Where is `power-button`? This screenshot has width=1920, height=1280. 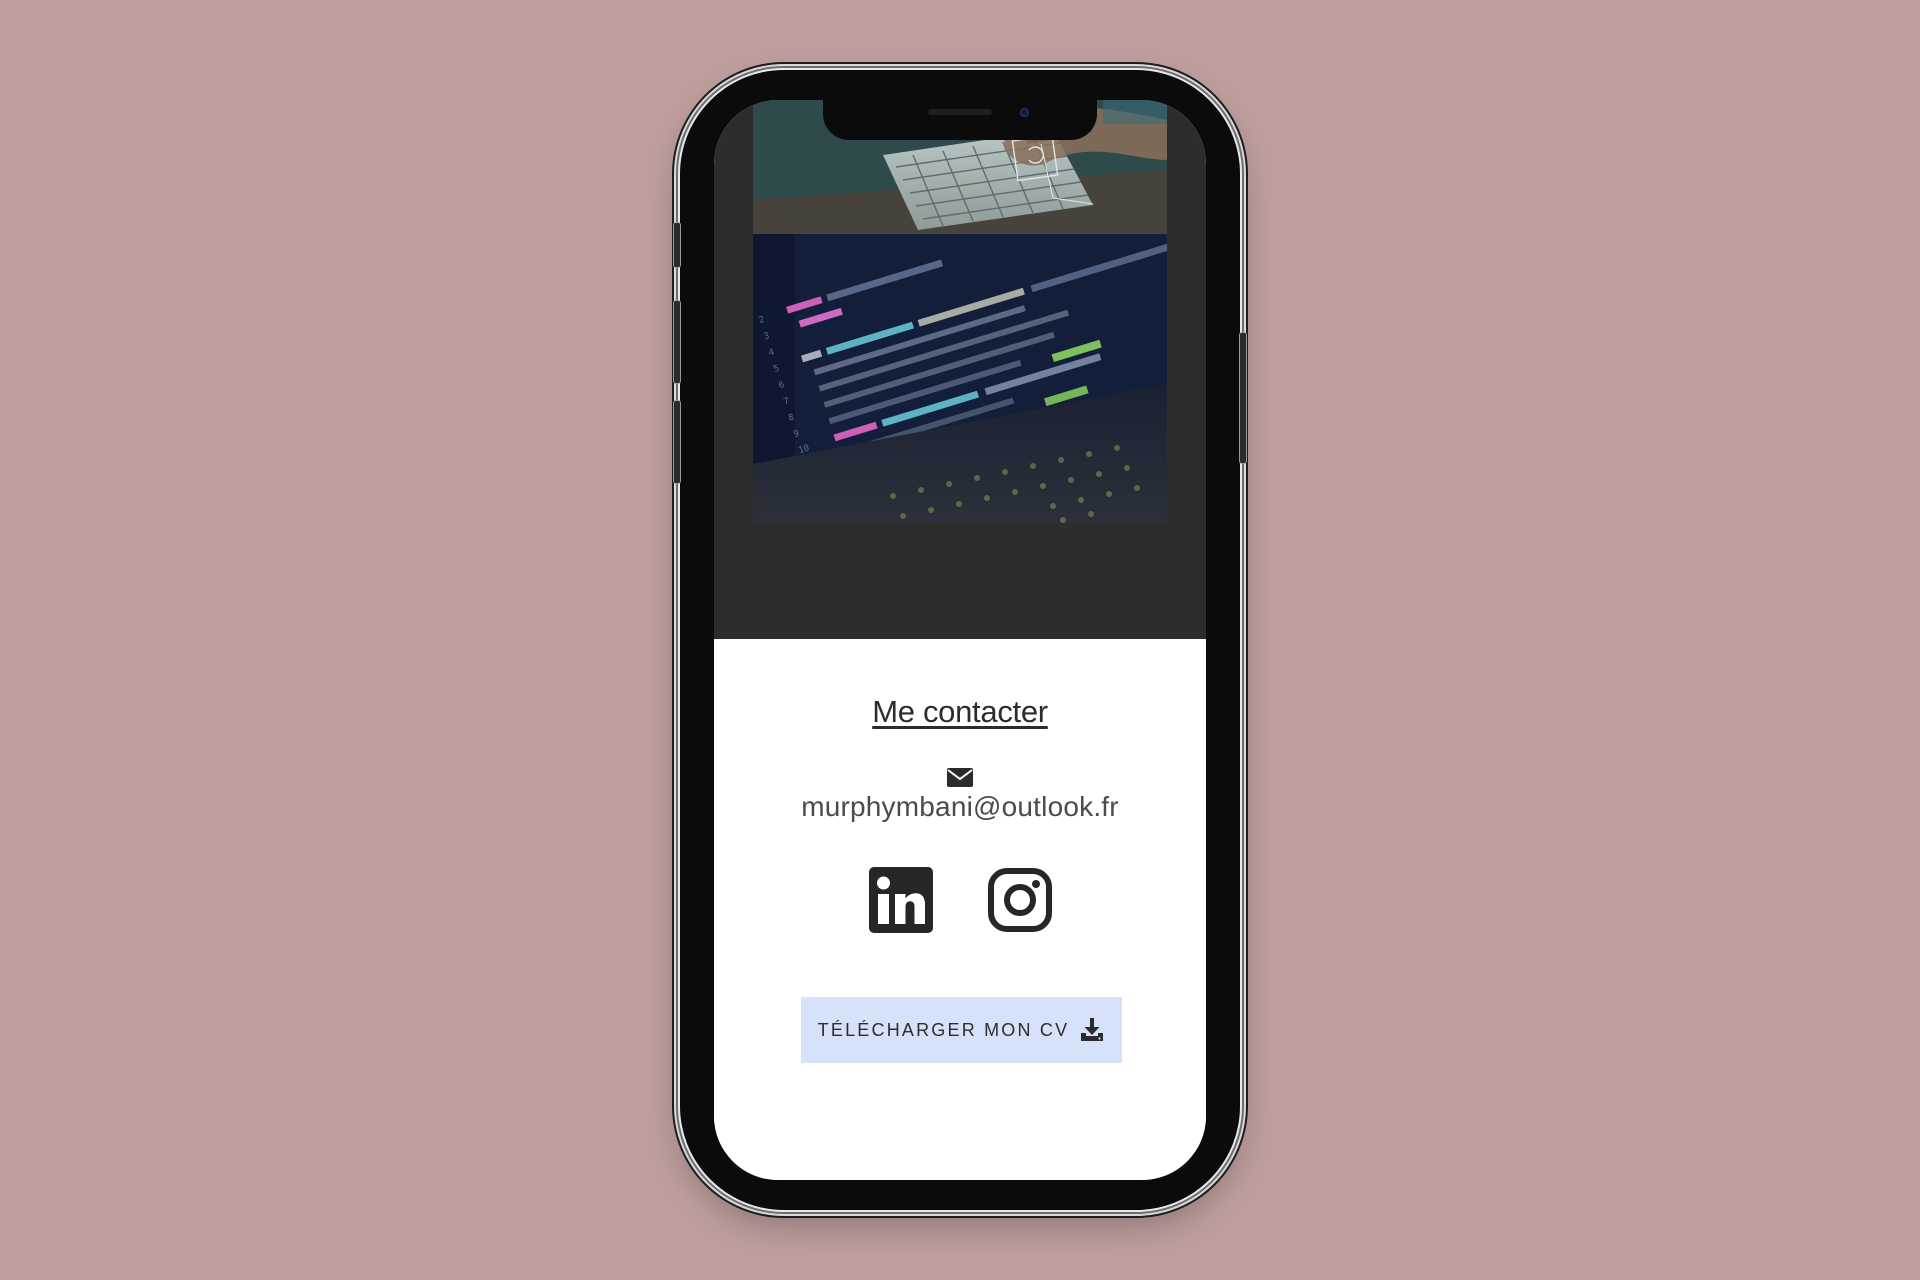 power-button is located at coordinates (1243, 398).